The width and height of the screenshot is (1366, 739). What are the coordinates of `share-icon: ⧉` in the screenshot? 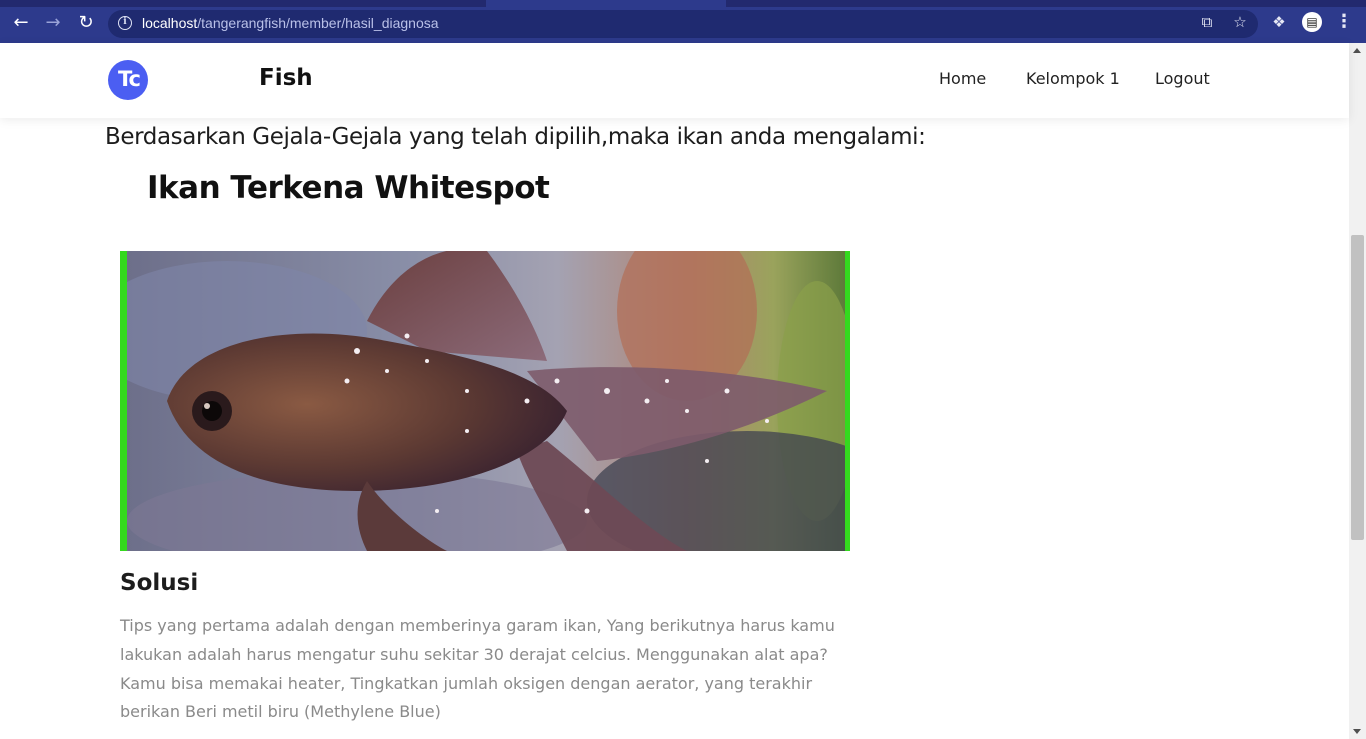 It's located at (1207, 22).